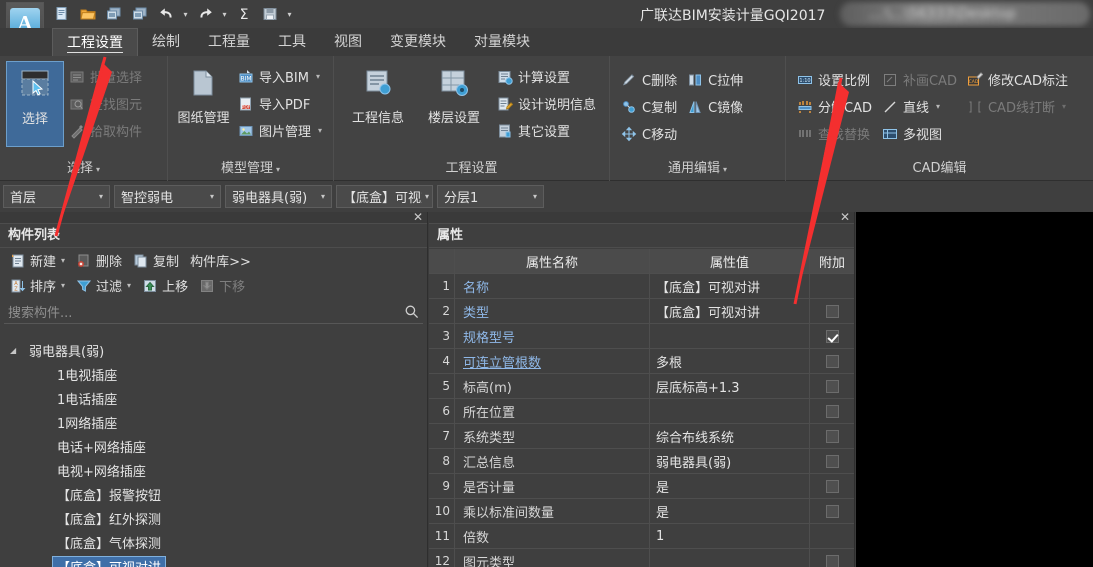 The width and height of the screenshot is (1093, 567). I want to click on c-stretch-button: C拉伸, so click(715, 79).